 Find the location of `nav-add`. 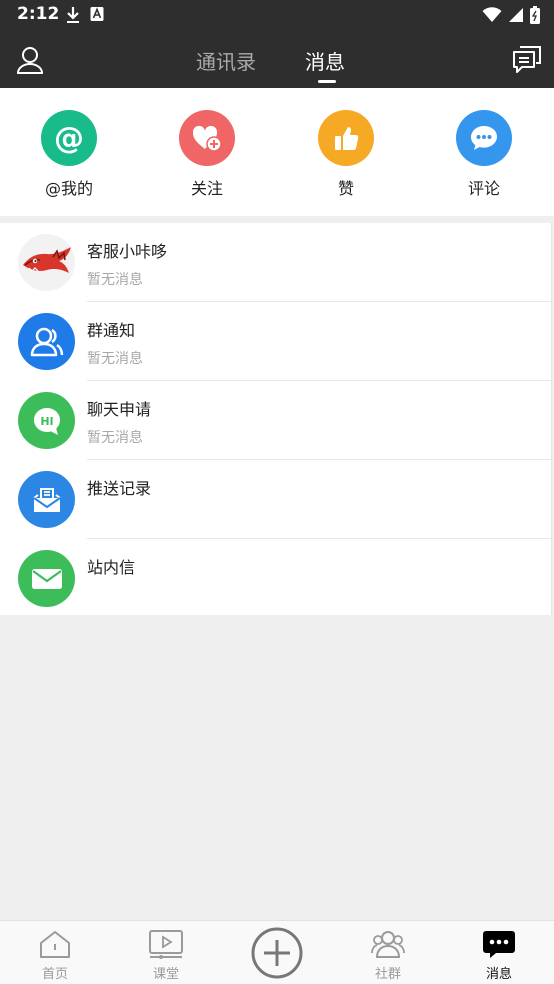

nav-add is located at coordinates (277, 952).